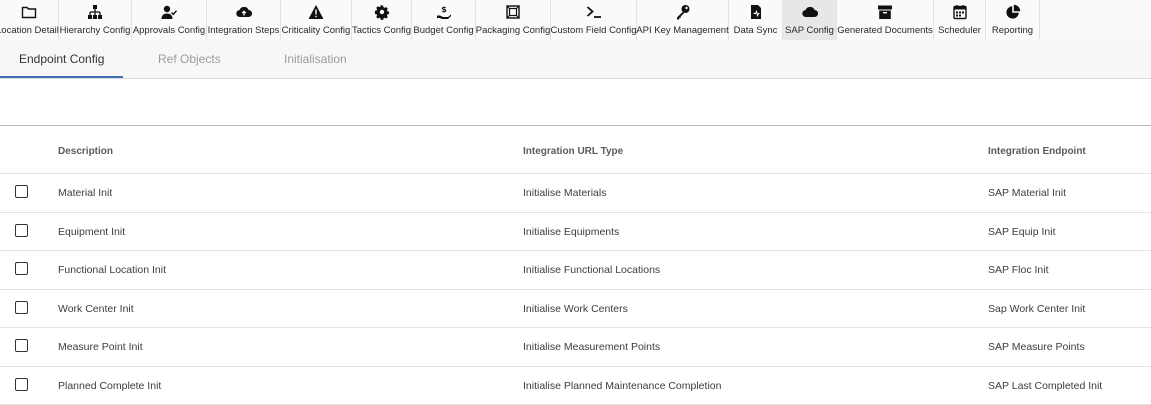 The width and height of the screenshot is (1151, 405). I want to click on nav-item-api-key-management: API Key Management, so click(683, 20).